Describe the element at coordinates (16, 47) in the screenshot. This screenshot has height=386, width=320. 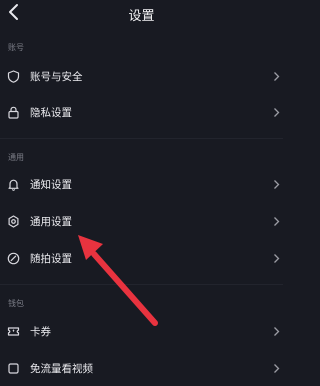
I see `section-label-account: 账号` at that location.